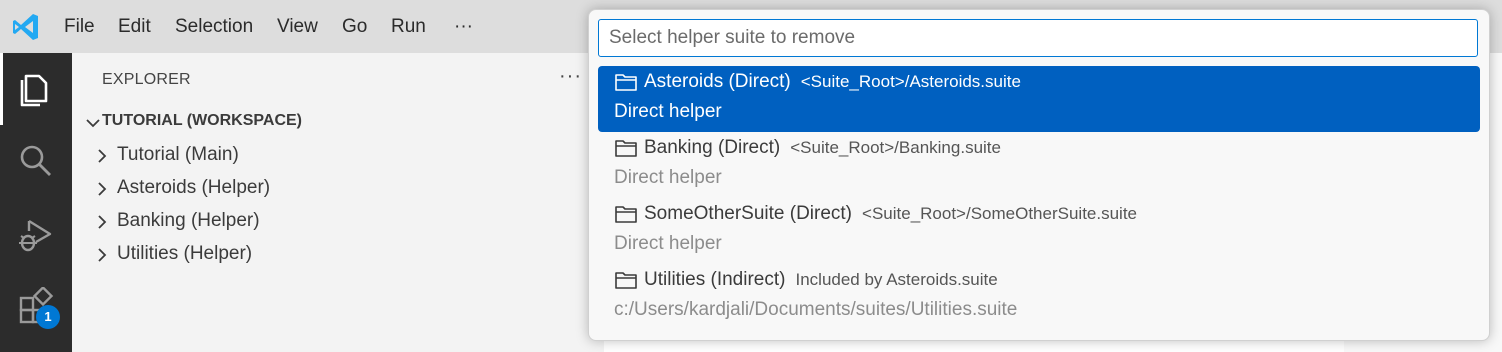 The image size is (1502, 352). Describe the element at coordinates (715, 279) in the screenshot. I see `item-label-text: Utilities (Indirect)` at that location.